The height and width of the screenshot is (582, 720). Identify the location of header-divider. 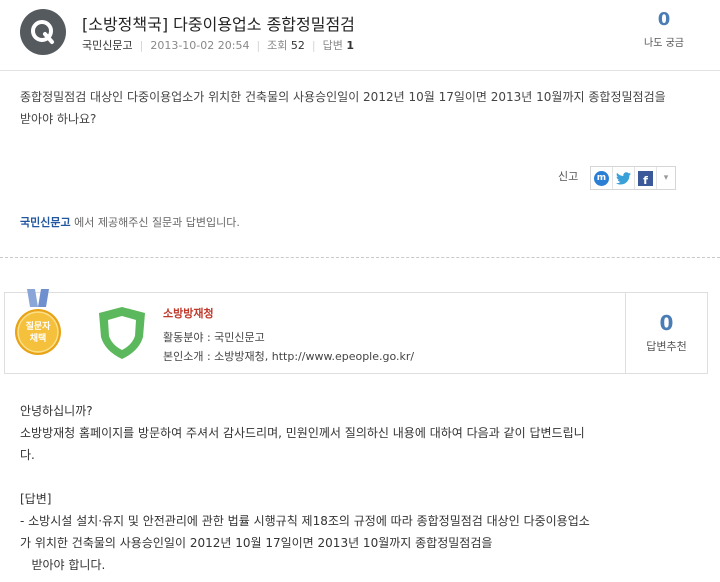
(360, 70).